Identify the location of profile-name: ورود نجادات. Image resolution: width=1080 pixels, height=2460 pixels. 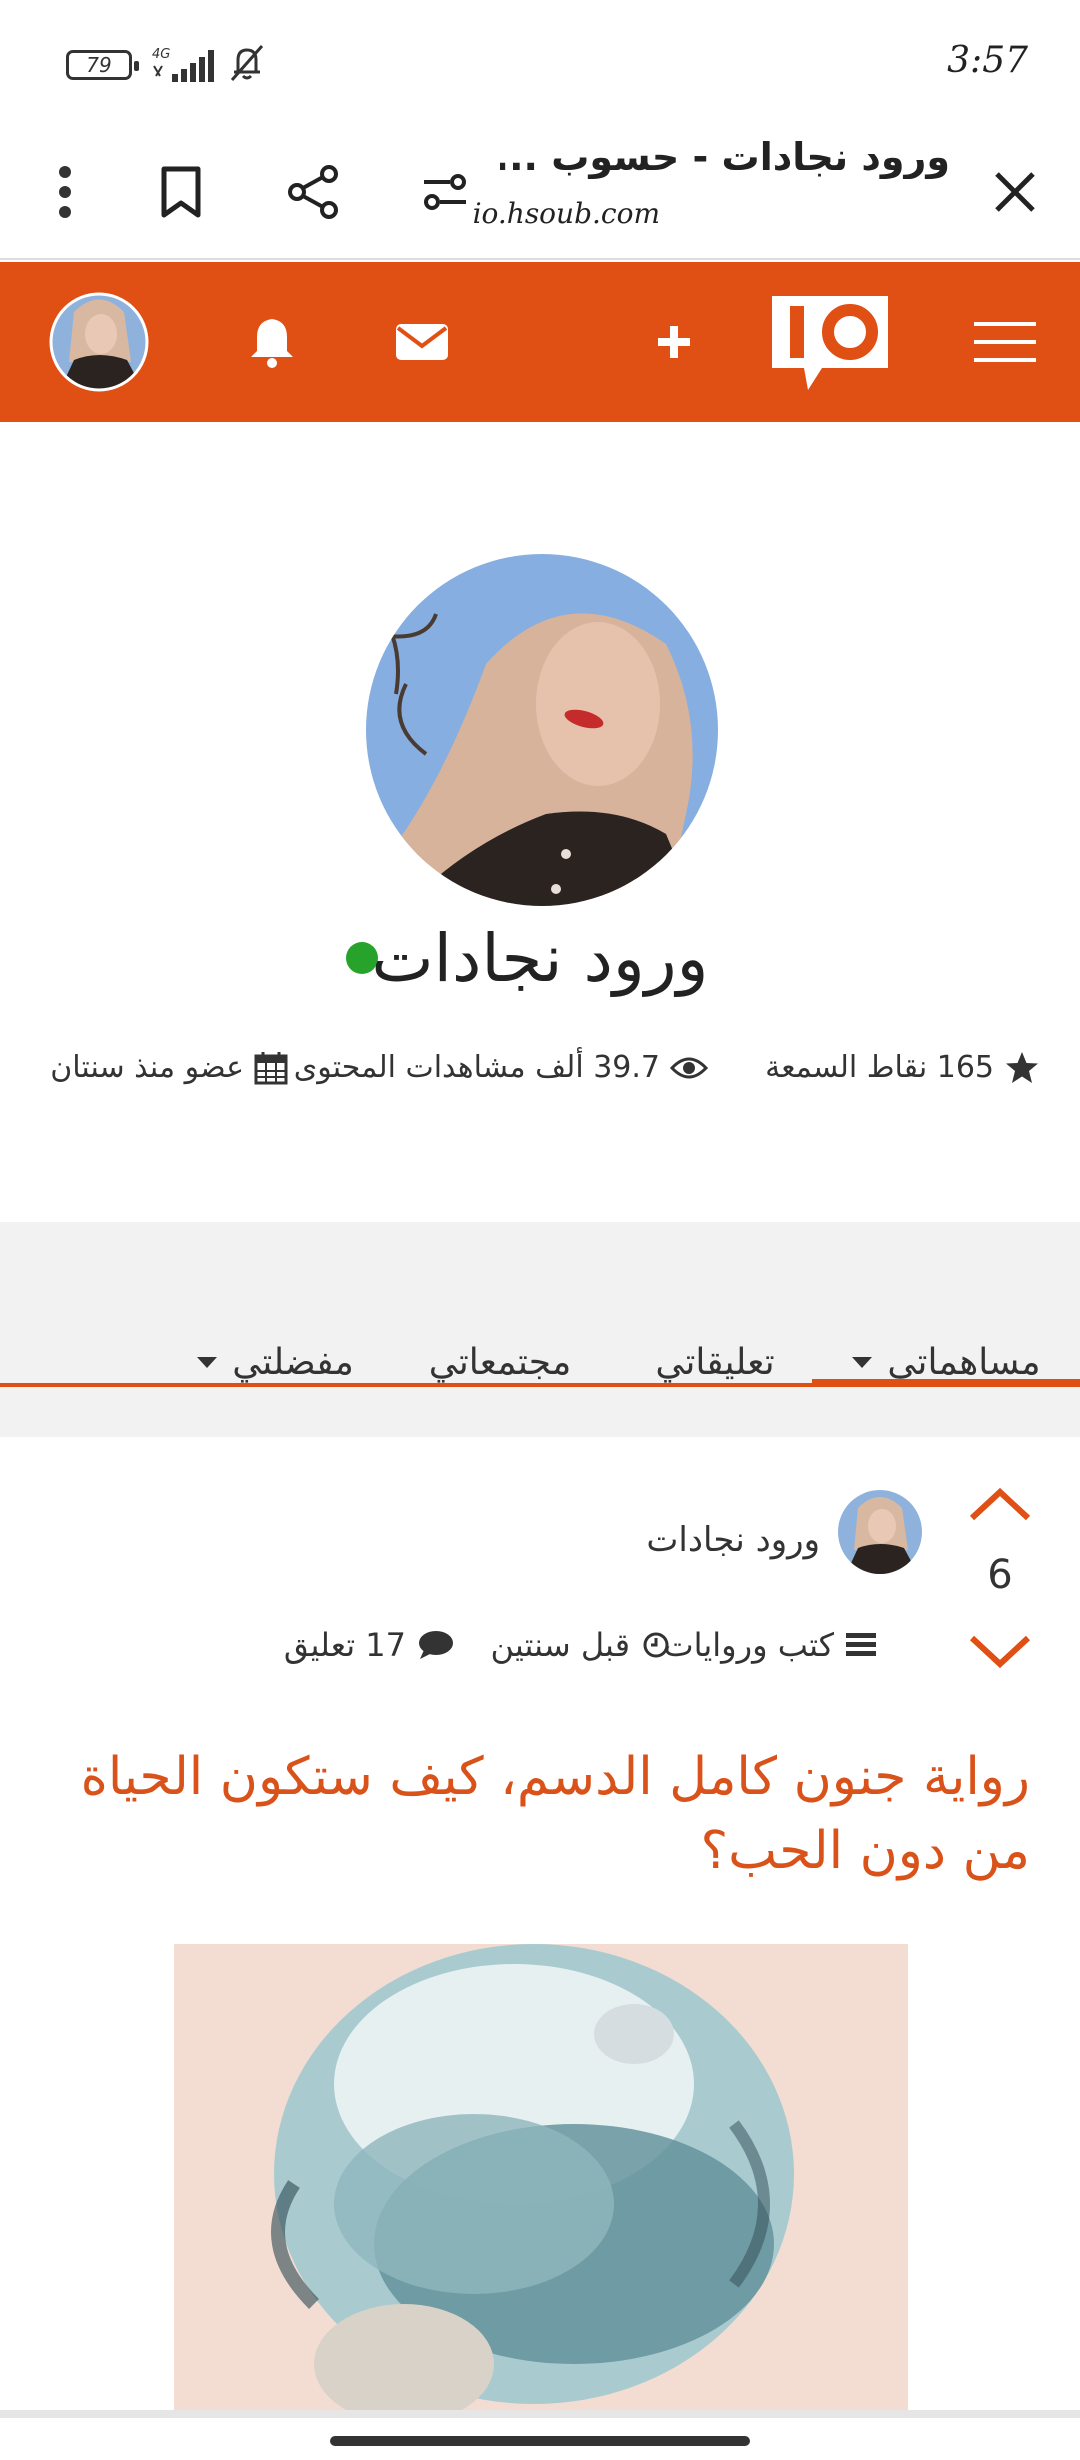
(540, 958).